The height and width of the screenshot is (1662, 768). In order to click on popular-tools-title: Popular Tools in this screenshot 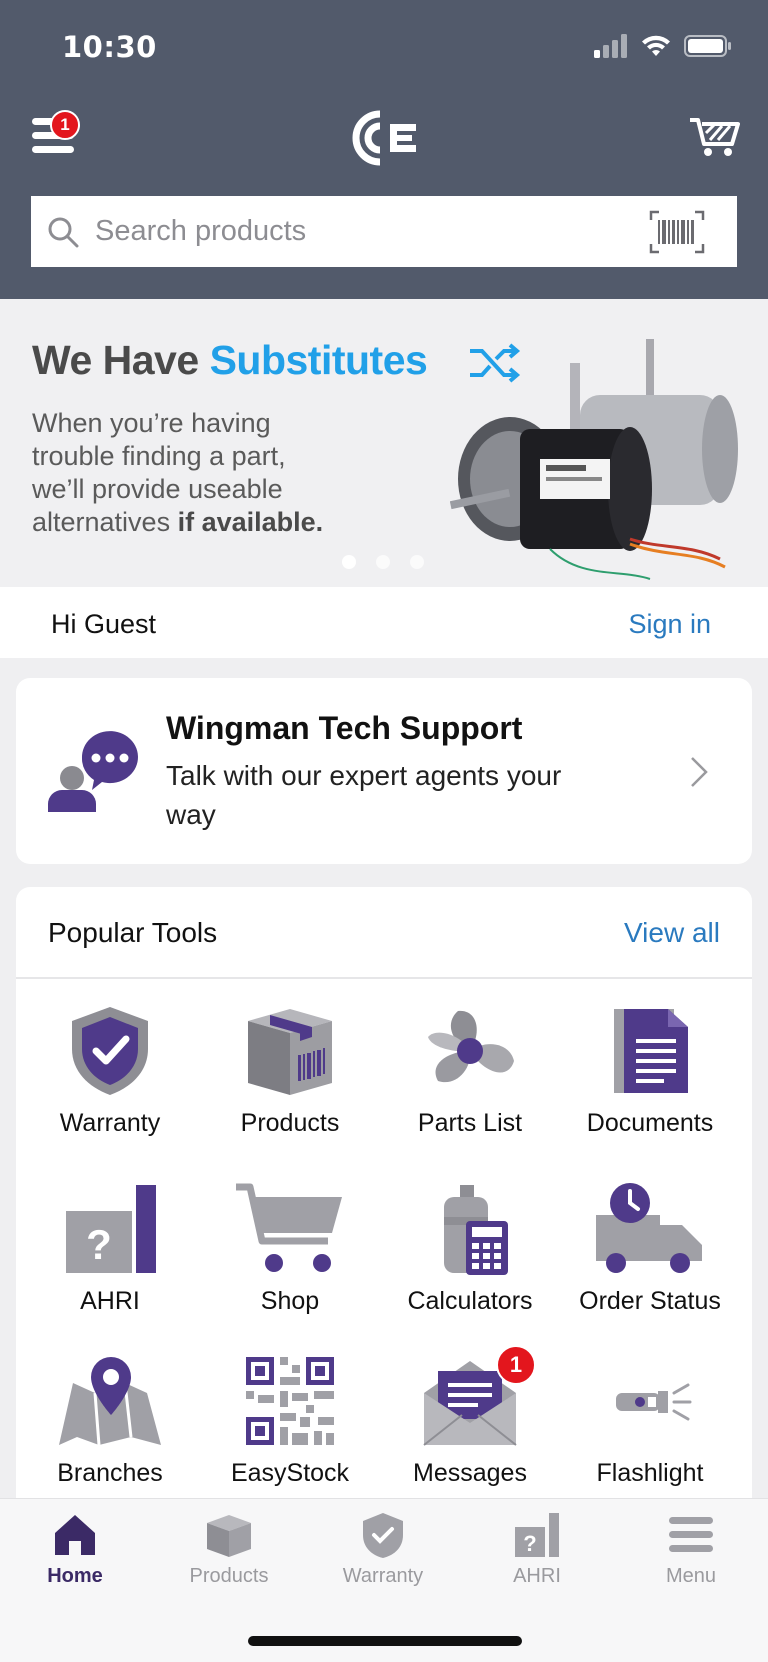, I will do `click(133, 932)`.